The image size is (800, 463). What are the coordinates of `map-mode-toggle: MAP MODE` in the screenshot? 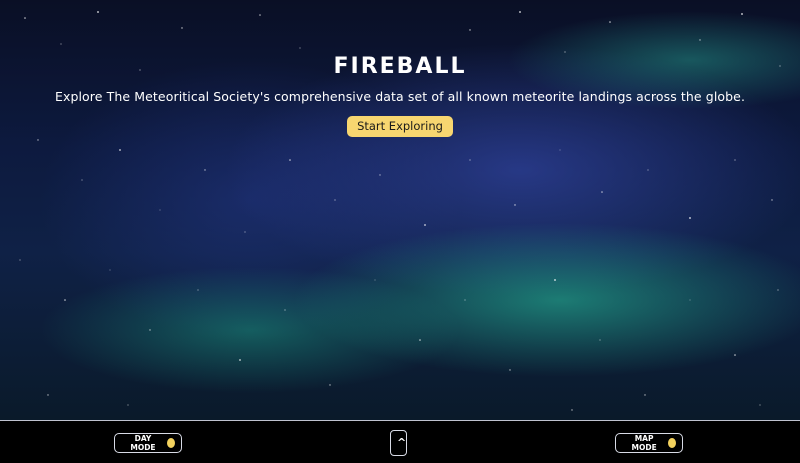 It's located at (649, 443).